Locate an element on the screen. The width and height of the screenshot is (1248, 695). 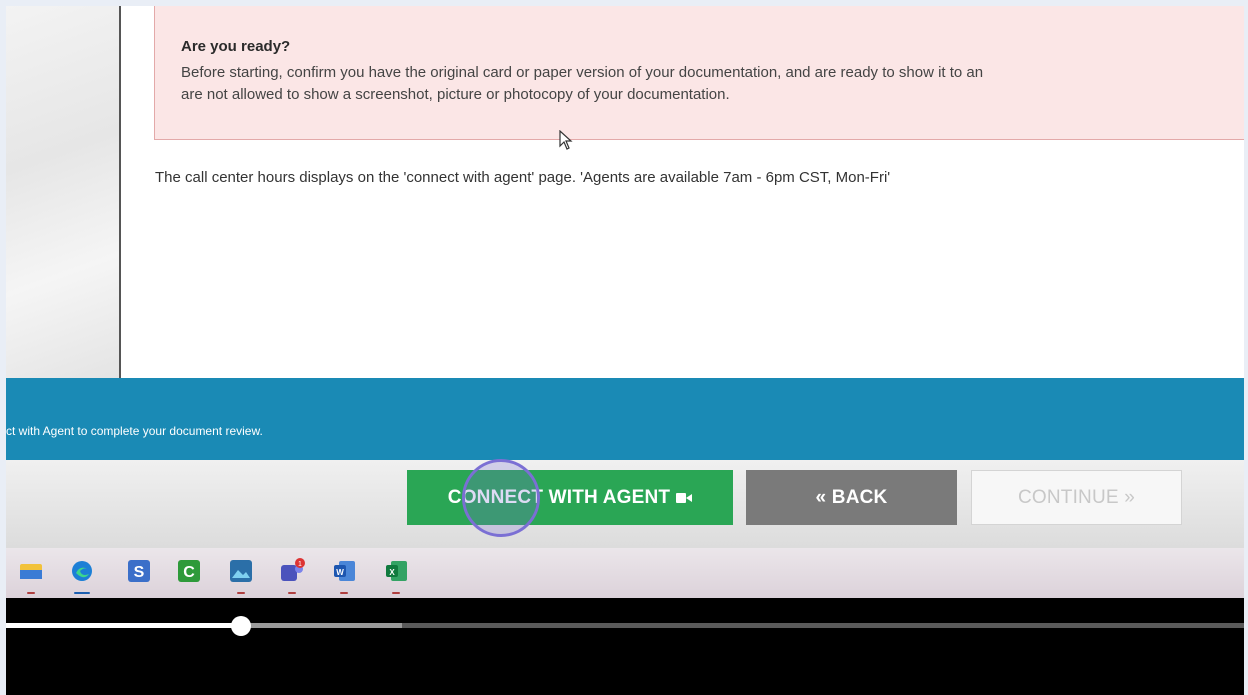
connect-with-agent-button: CONNECT WITH AGENT is located at coordinates (570, 497).